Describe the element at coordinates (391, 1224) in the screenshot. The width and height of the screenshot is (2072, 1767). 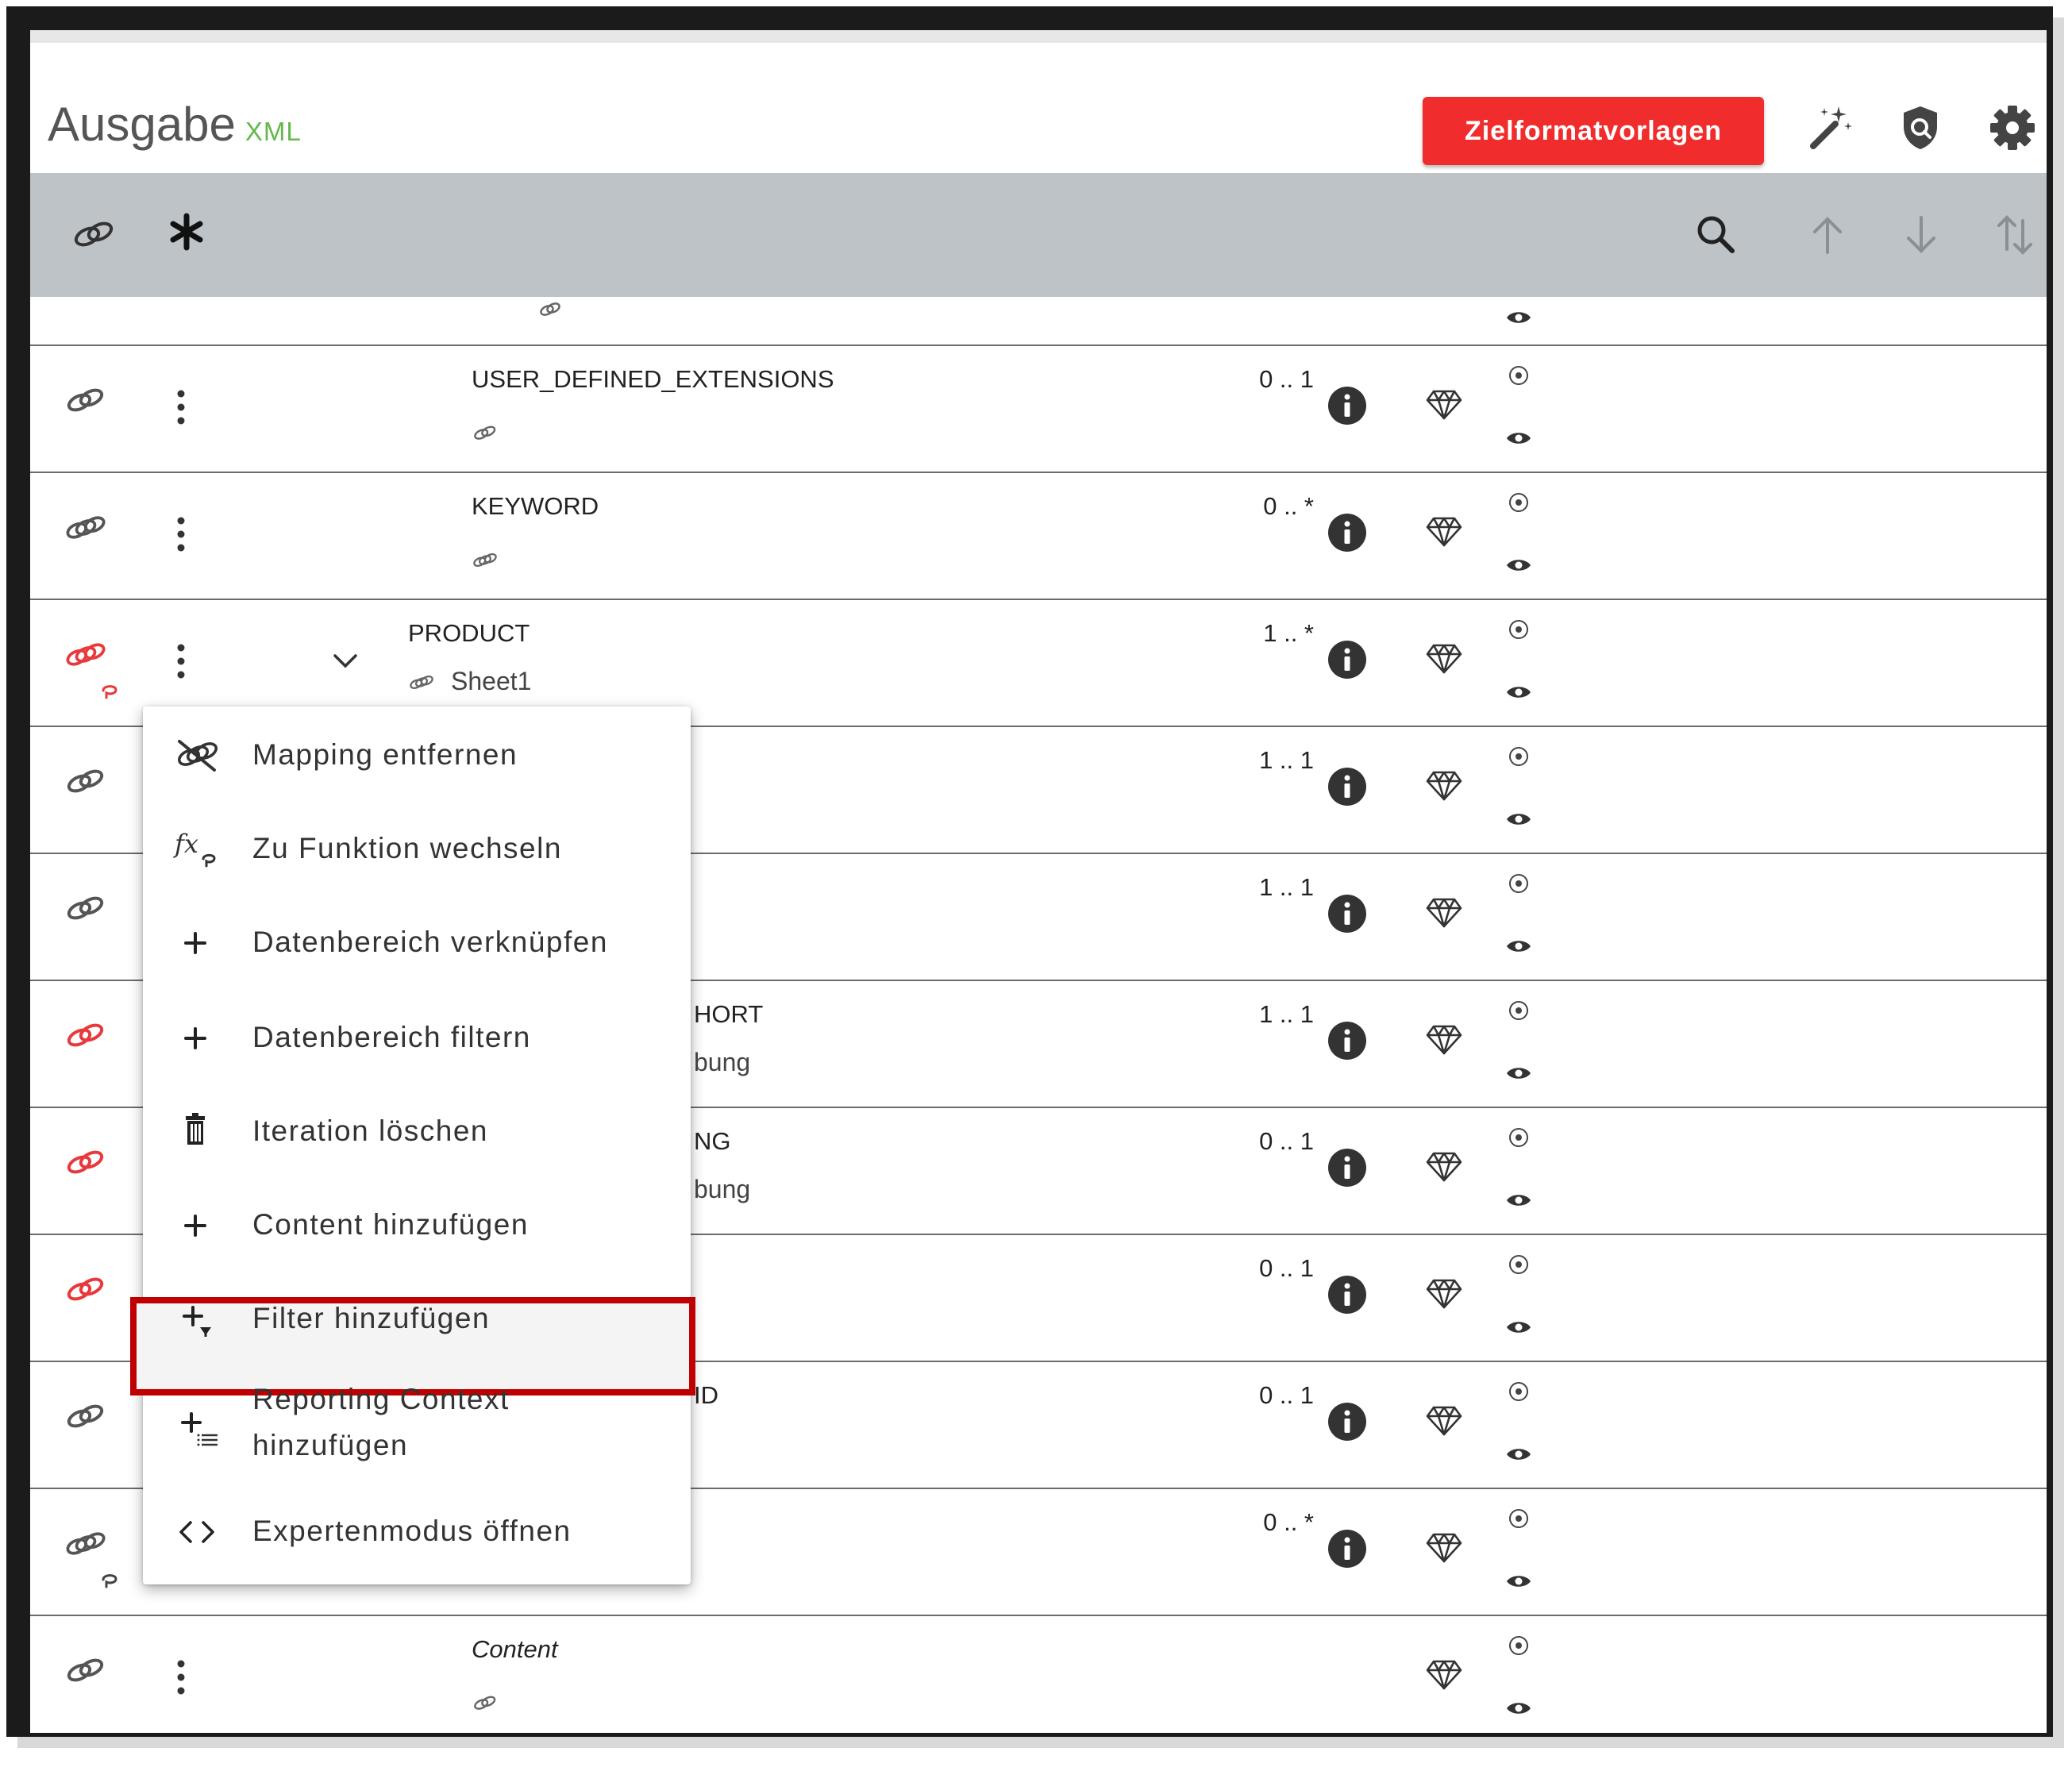
I see `menu-item-label: Content hinzufügen` at that location.